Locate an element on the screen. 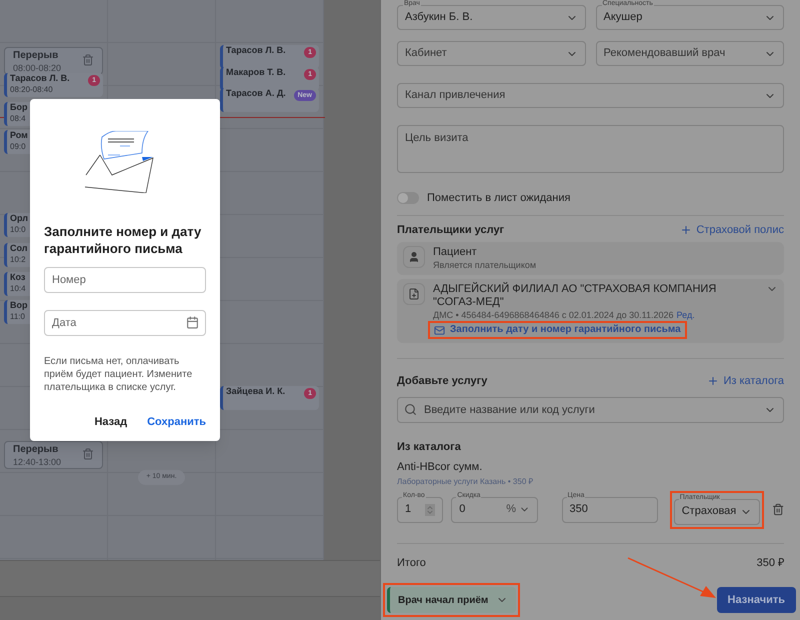 Image resolution: width=800 pixels, height=620 pixels. total-label: Итого is located at coordinates (411, 563).